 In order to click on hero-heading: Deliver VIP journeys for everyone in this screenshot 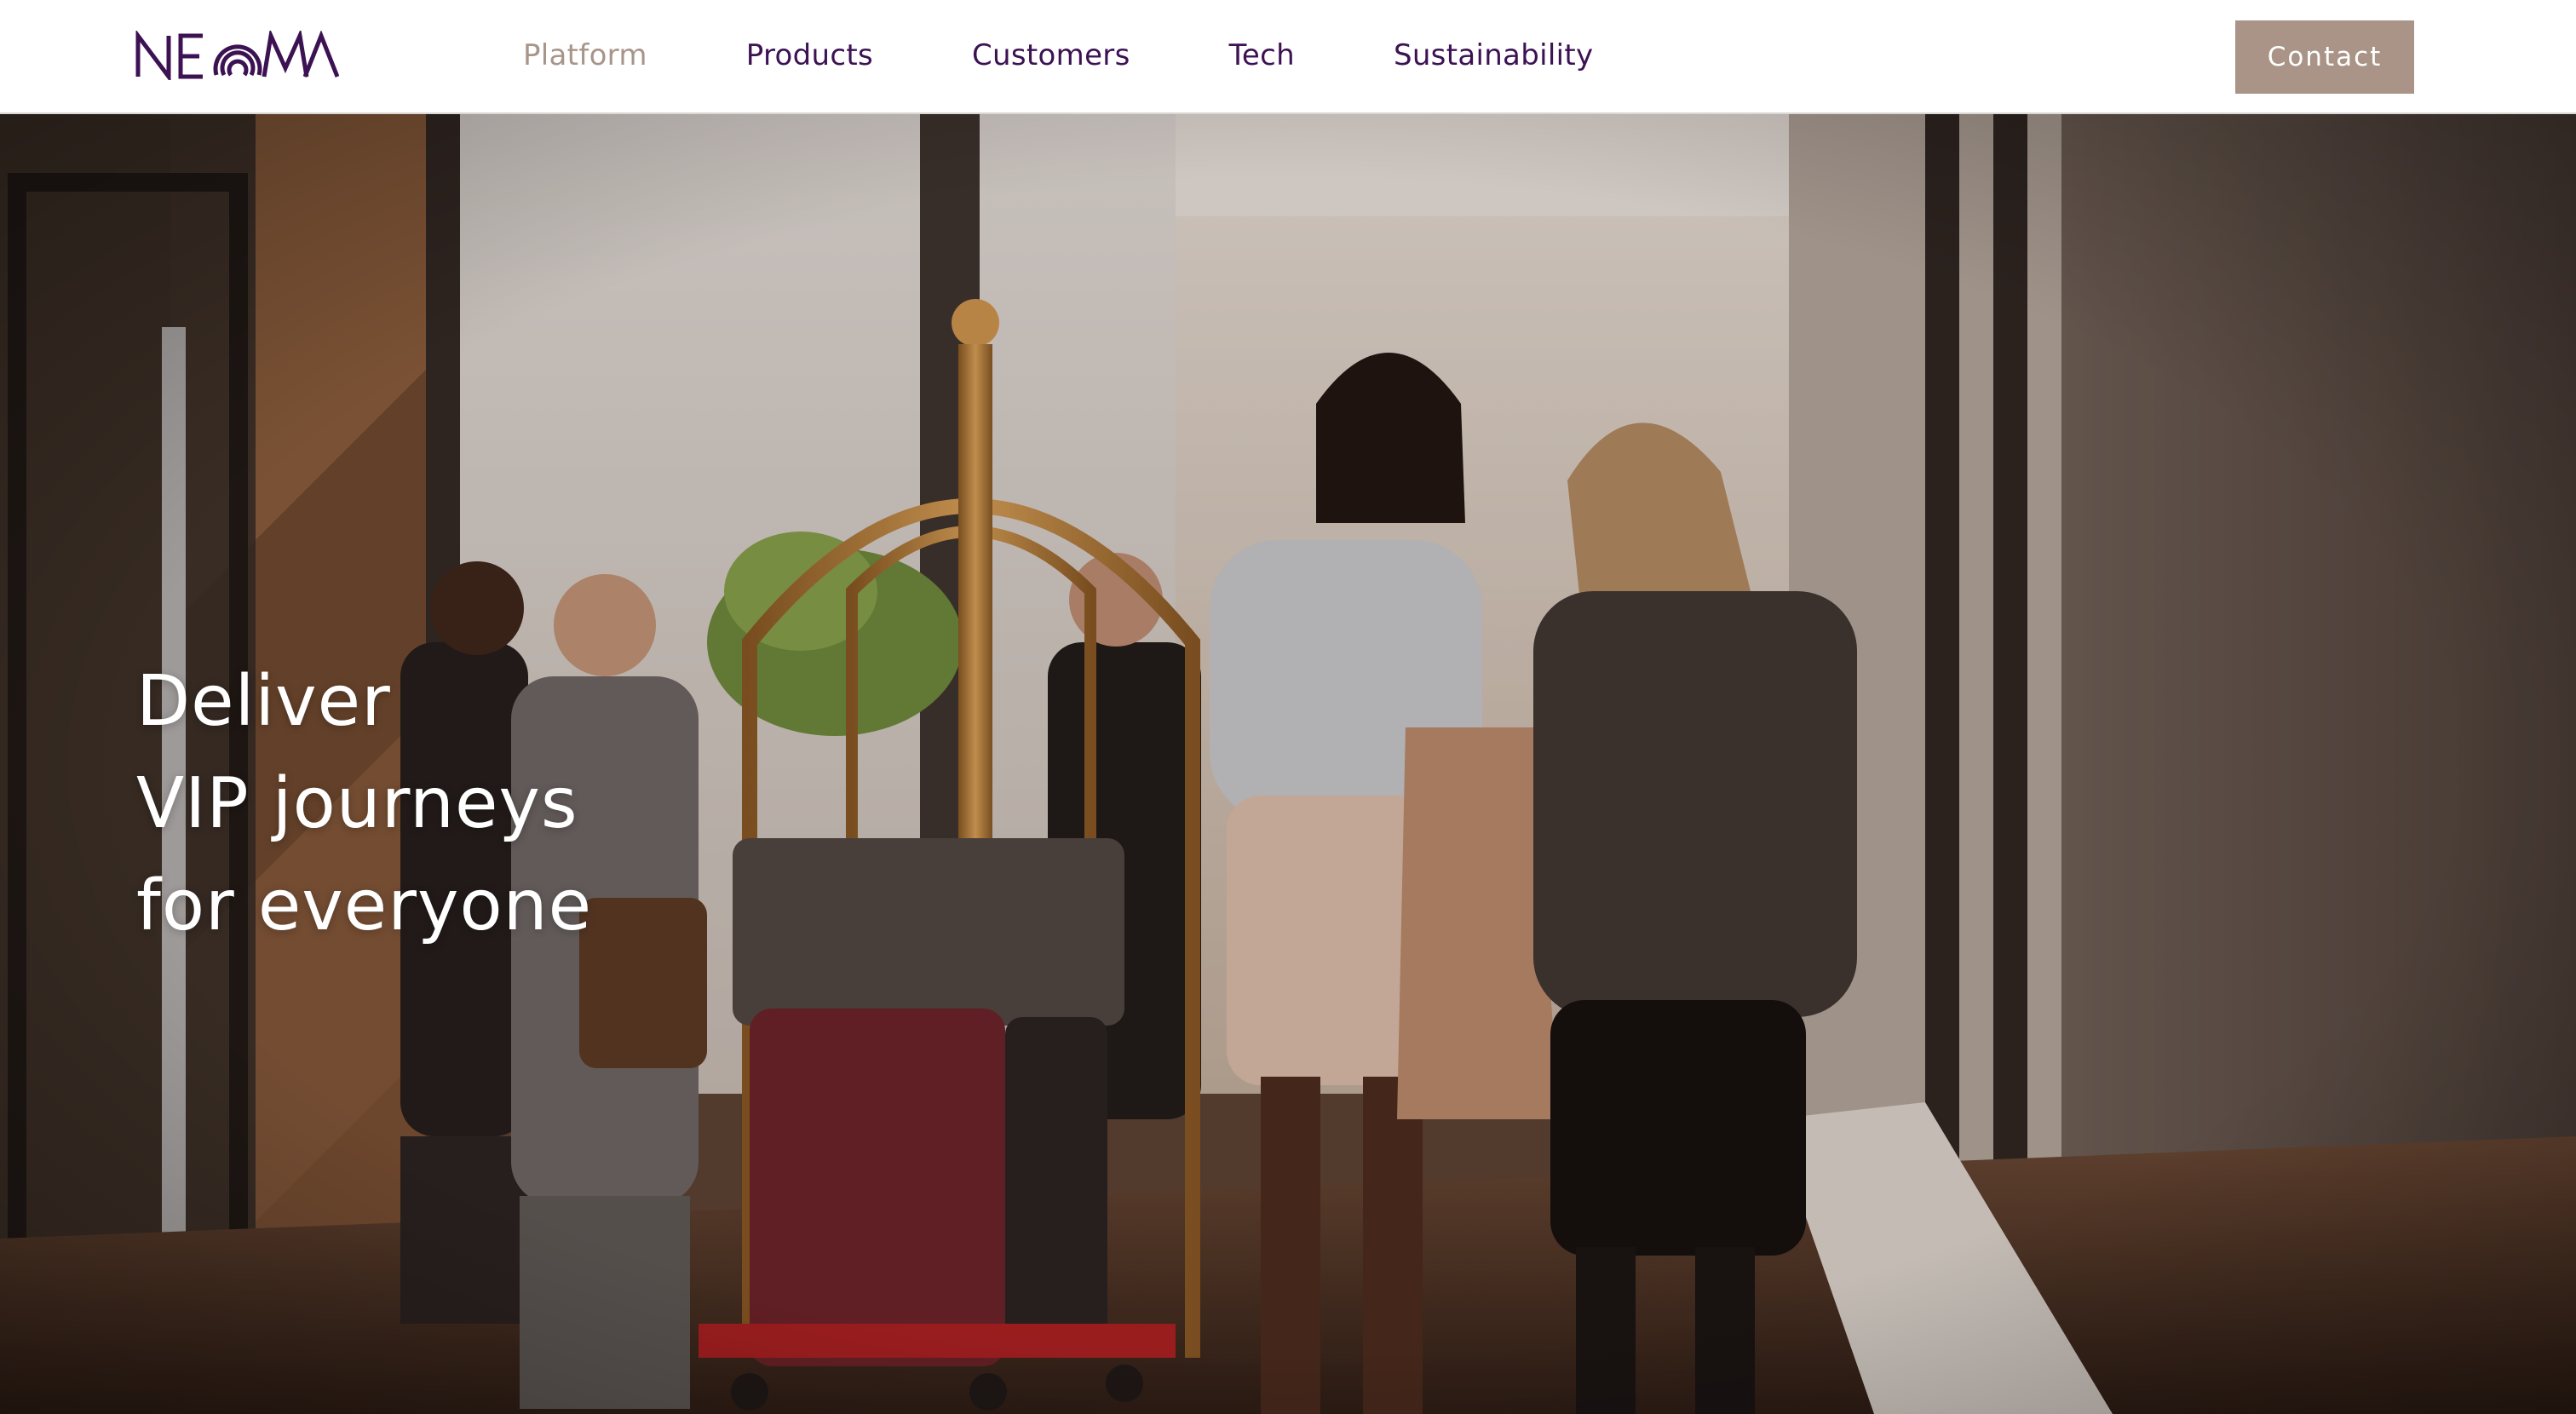, I will do `click(364, 804)`.